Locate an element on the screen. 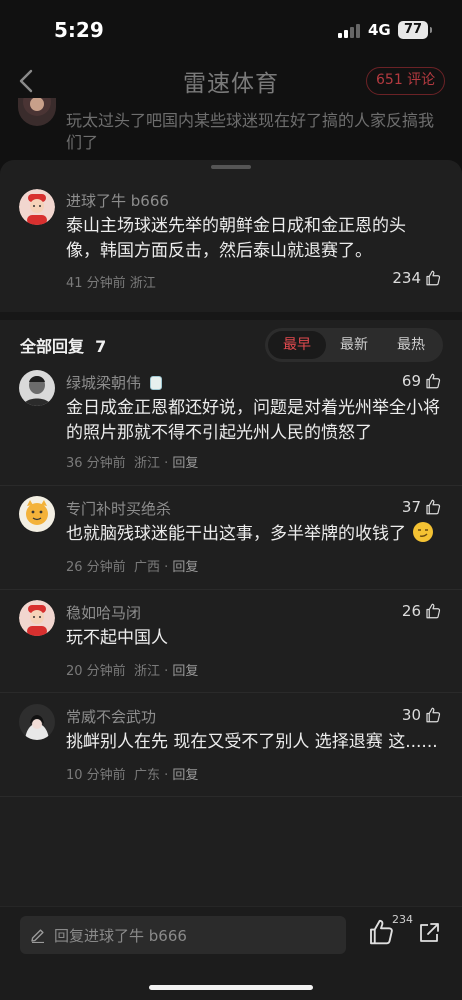 The image size is (462, 1000). pencil-icon is located at coordinates (37, 936).